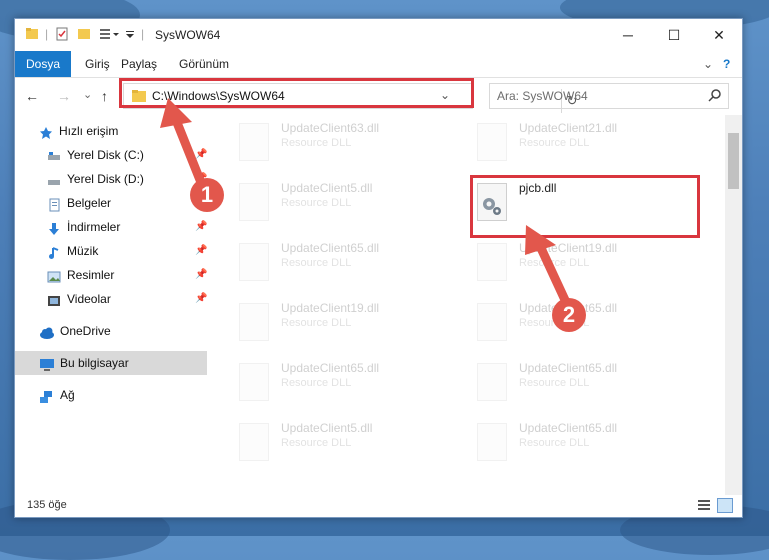 Image resolution: width=769 pixels, height=560 pixels. I want to click on arrow-1-head, so click(176, 113).